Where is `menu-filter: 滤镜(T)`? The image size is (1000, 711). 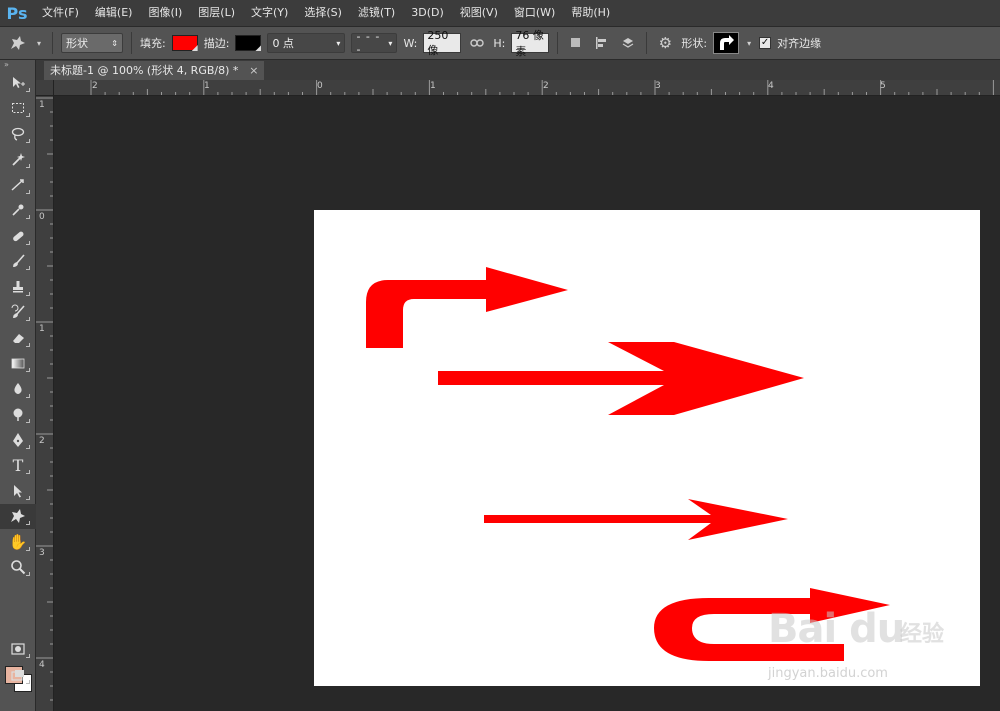
menu-filter: 滤镜(T) is located at coordinates (376, 13).